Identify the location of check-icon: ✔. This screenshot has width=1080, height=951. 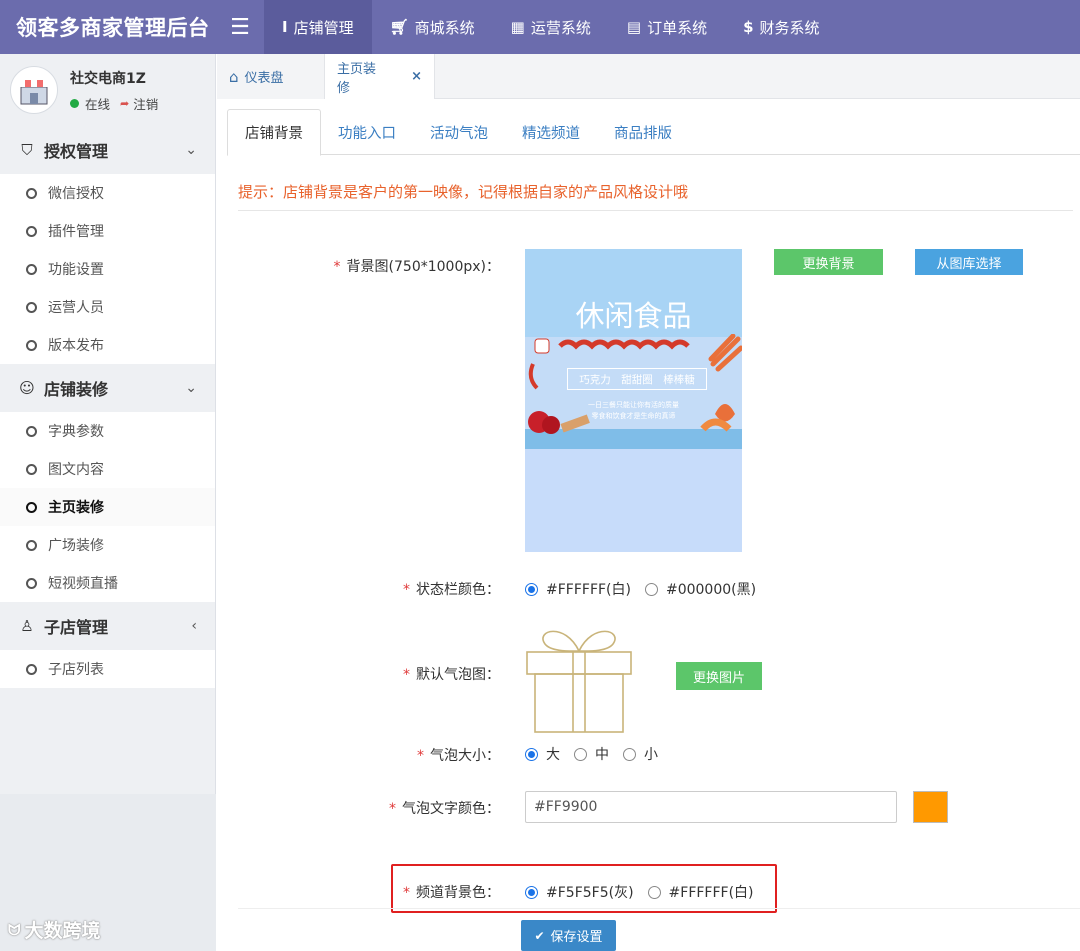
(539, 935).